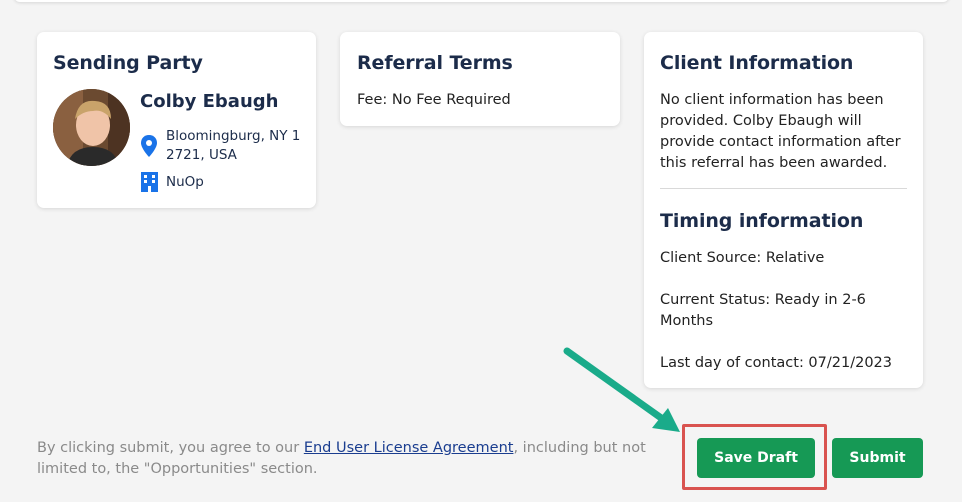 The height and width of the screenshot is (502, 962). I want to click on referral-terms-title: Referral Terms, so click(435, 63).